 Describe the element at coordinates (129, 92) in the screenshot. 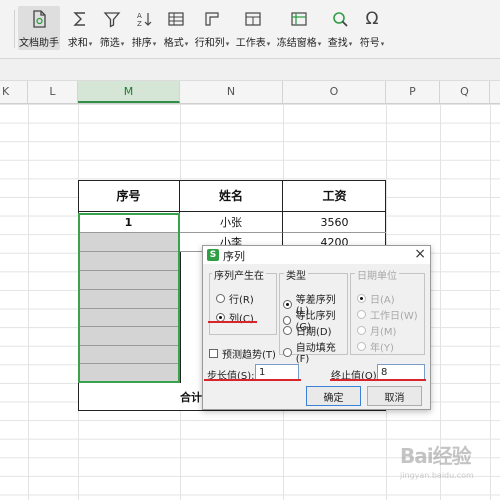

I see `column-header-m: M` at that location.